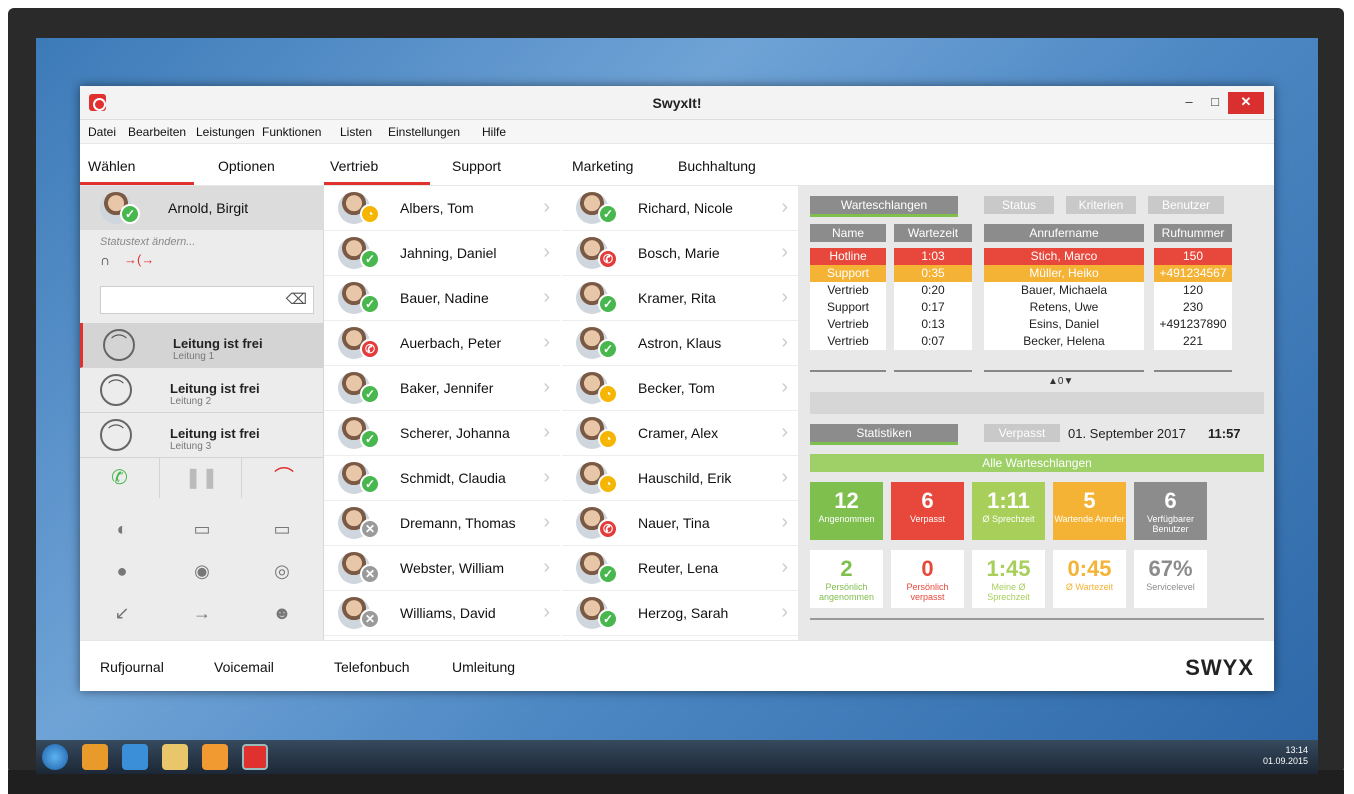 The width and height of the screenshot is (1354, 794). Describe the element at coordinates (246, 166) in the screenshot. I see `tab-optionen: Optionen` at that location.